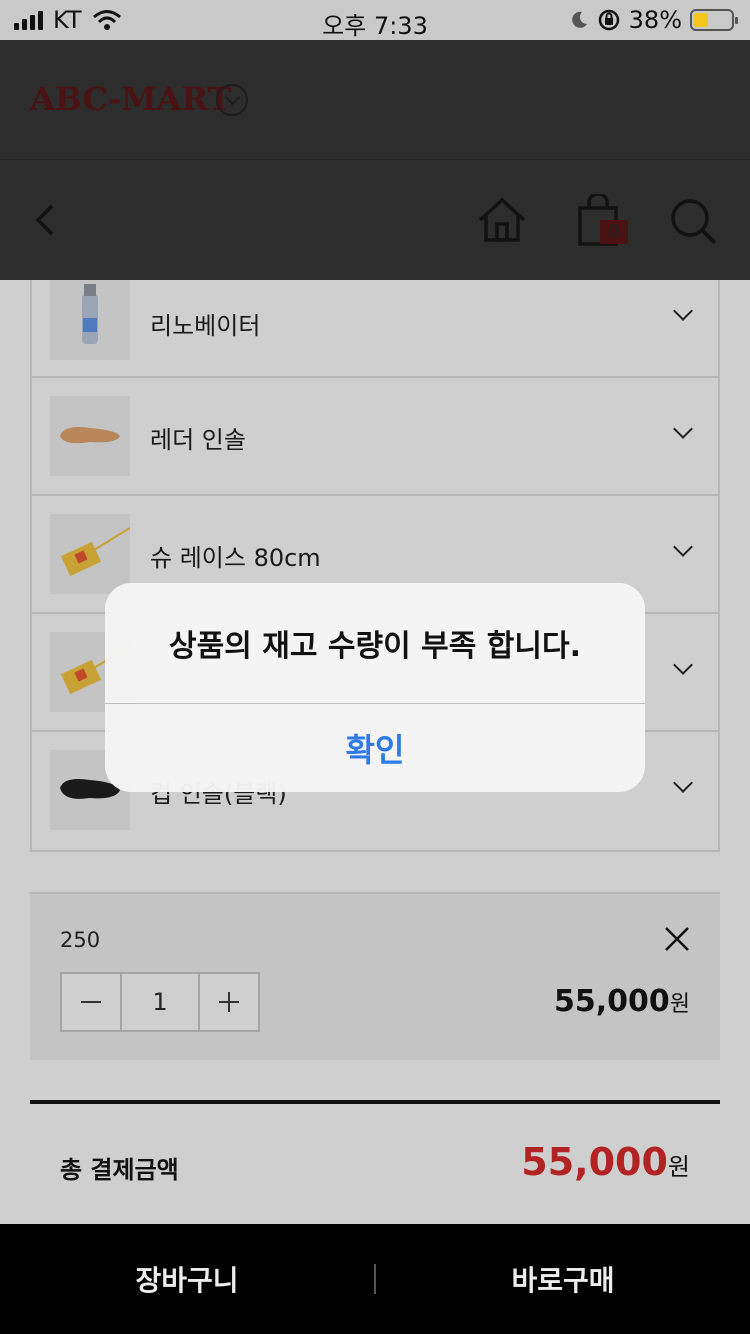 The image size is (750, 1334). Describe the element at coordinates (375, 646) in the screenshot. I see `alert-message: 상품의 재고 수량이 부족 합니다.` at that location.